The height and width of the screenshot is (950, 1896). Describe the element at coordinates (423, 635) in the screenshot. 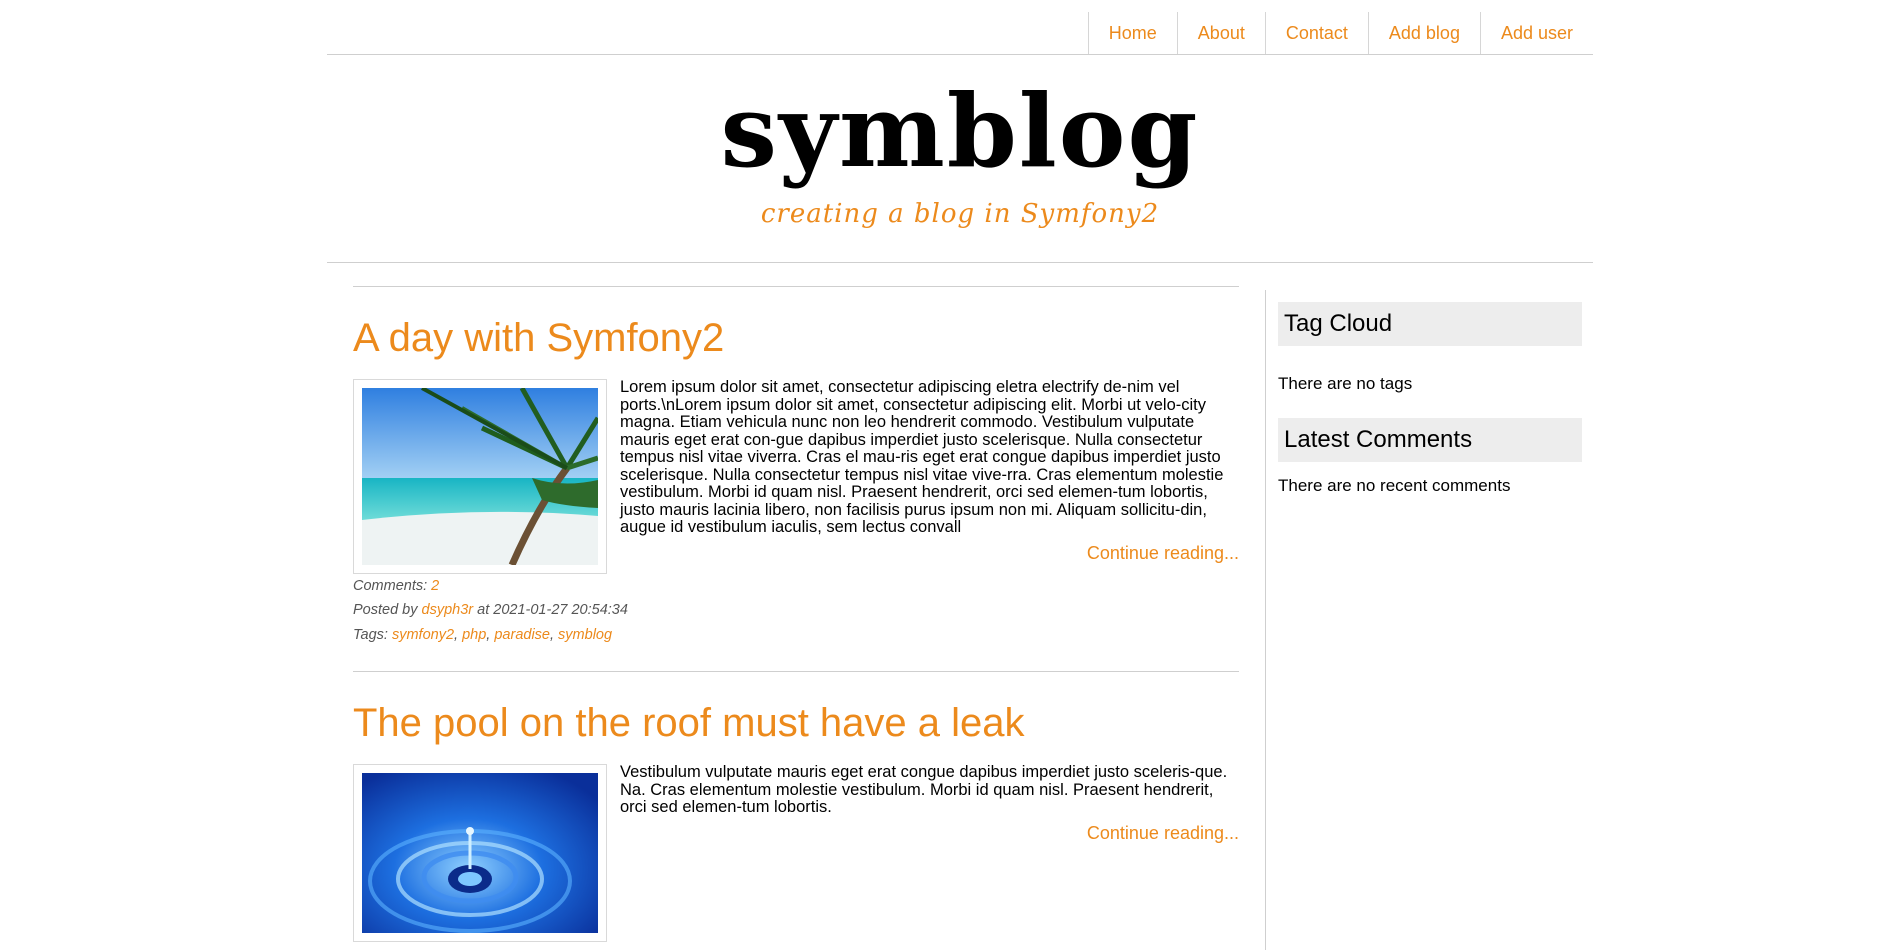

I see `tag-link: symfony2` at that location.